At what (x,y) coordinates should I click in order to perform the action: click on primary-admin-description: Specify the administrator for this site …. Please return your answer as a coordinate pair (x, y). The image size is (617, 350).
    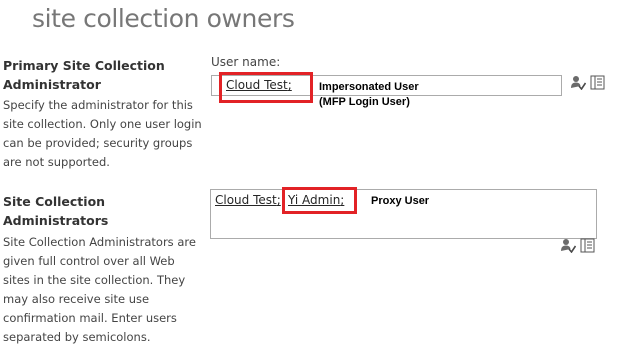
    Looking at the image, I should click on (103, 134).